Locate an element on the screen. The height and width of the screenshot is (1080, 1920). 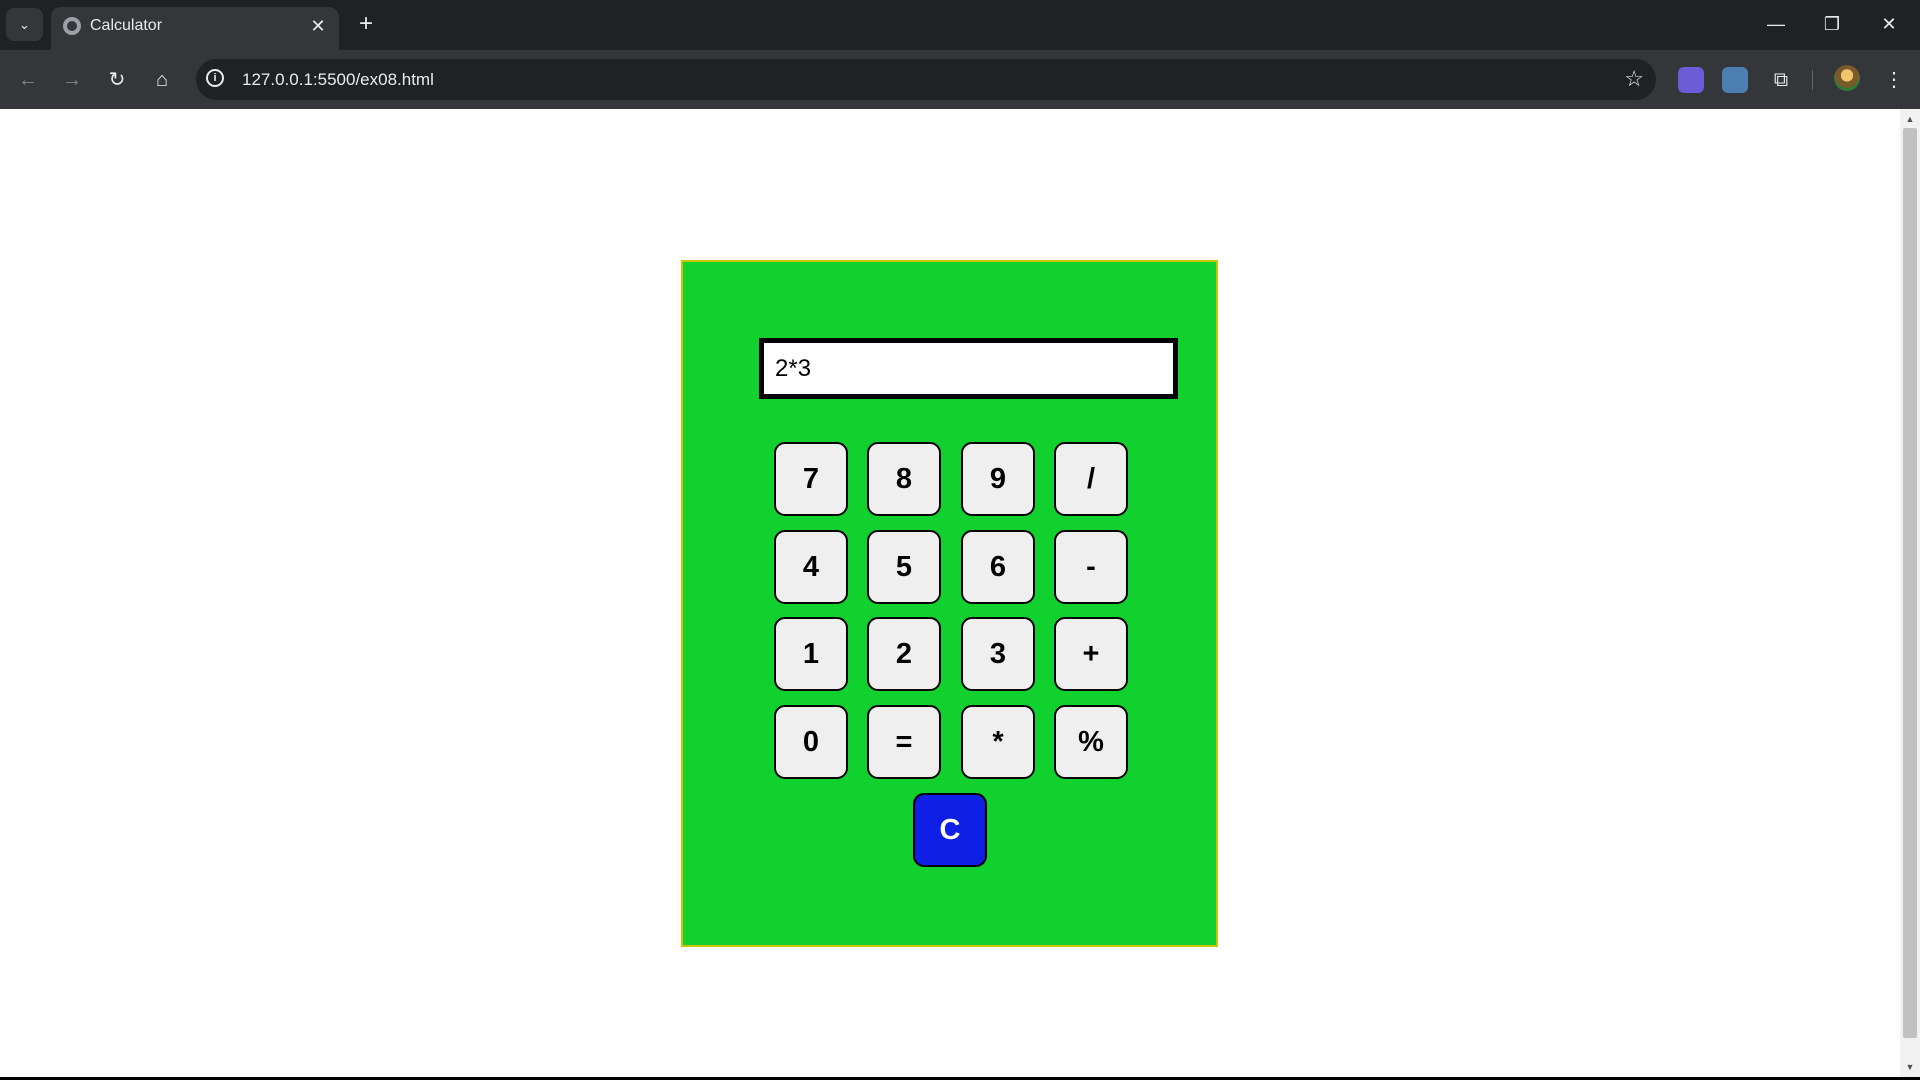
reload-icon: ↻ is located at coordinates (117, 80).